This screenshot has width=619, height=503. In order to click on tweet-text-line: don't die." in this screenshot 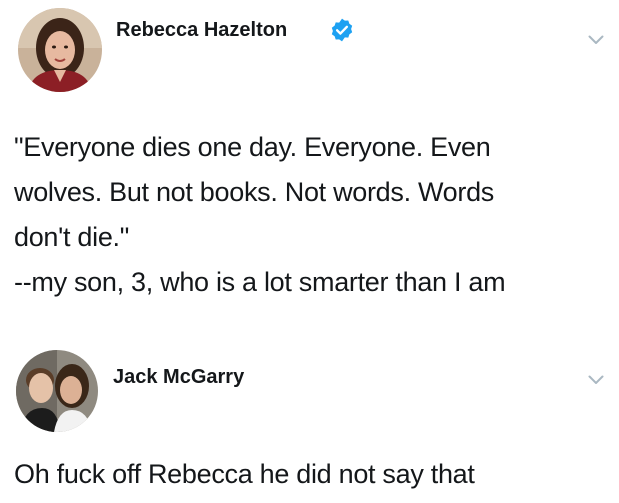, I will do `click(72, 237)`.